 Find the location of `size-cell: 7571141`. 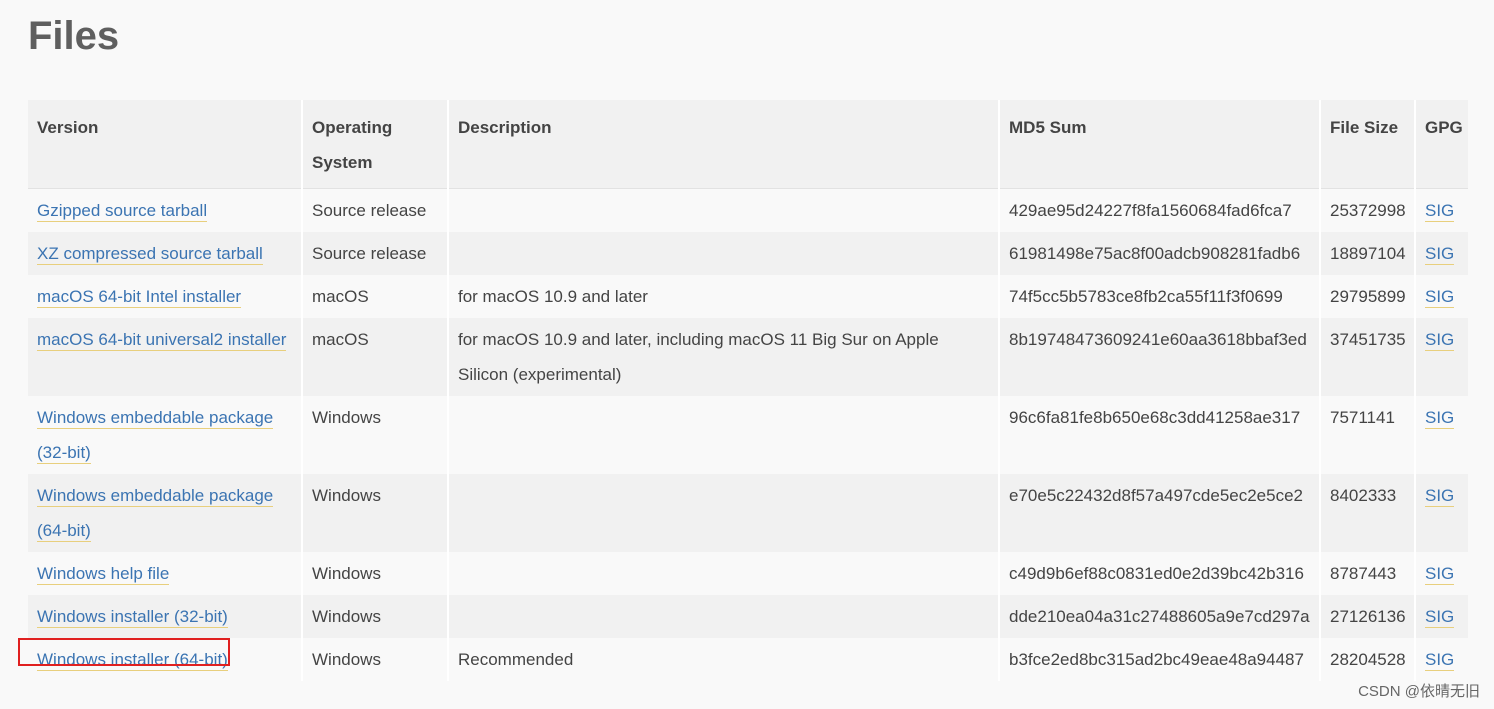

size-cell: 7571141 is located at coordinates (1368, 435).